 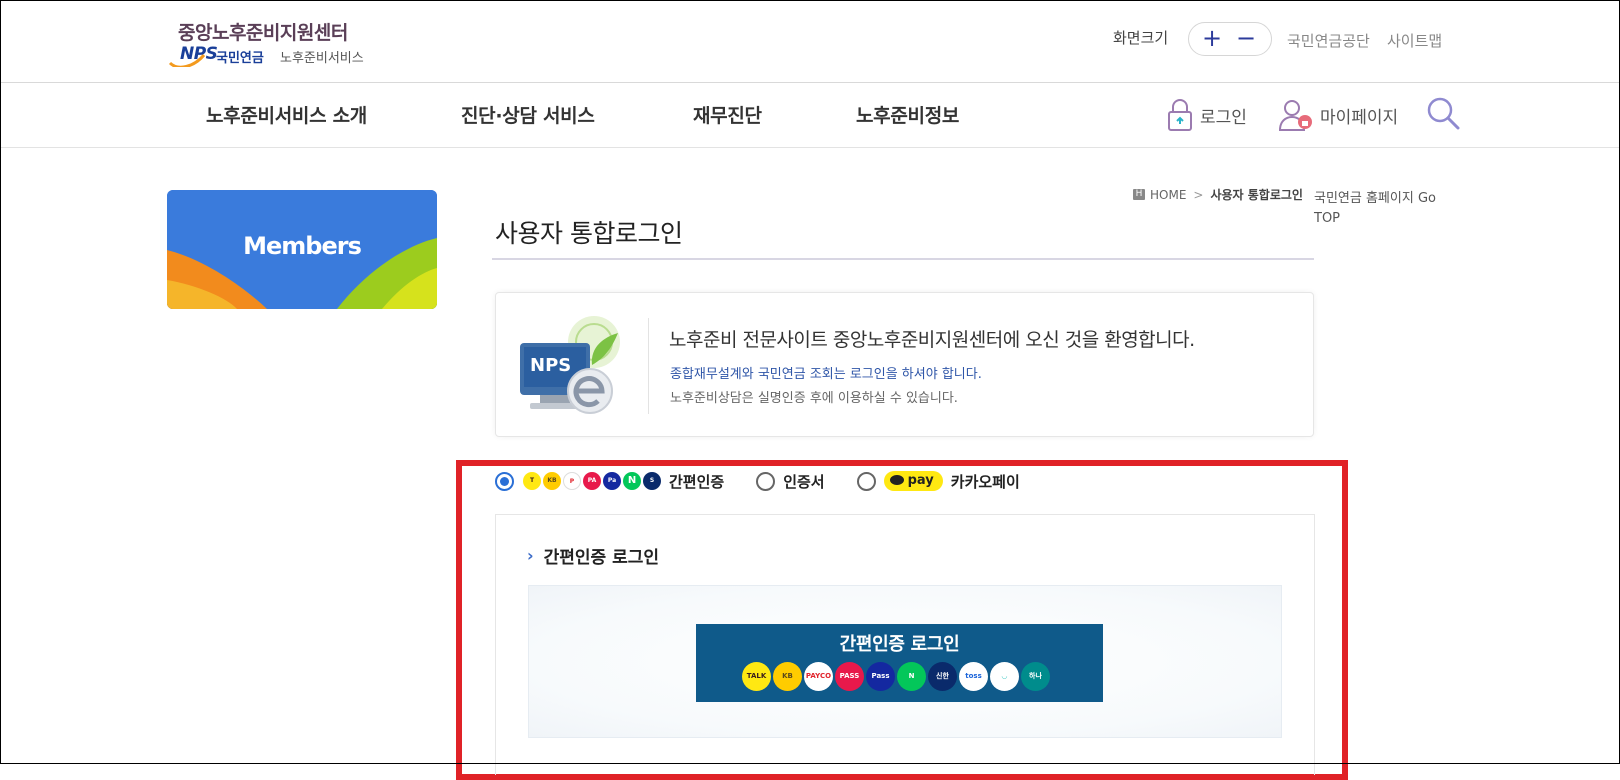 I want to click on banksalad-icon: ◡, so click(x=1004, y=676).